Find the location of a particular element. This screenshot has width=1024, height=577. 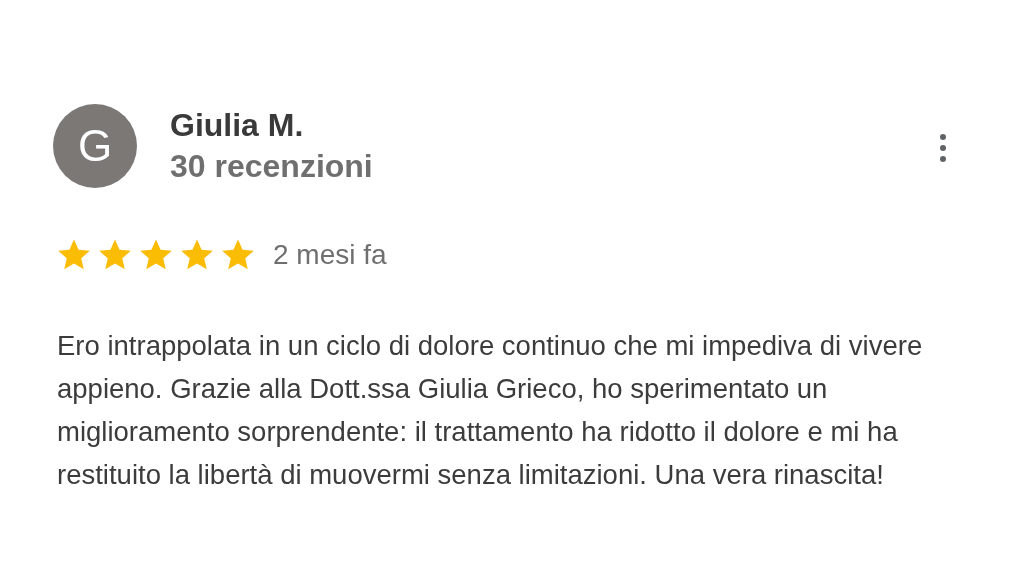

author-name: Giulia M. is located at coordinates (237, 125).